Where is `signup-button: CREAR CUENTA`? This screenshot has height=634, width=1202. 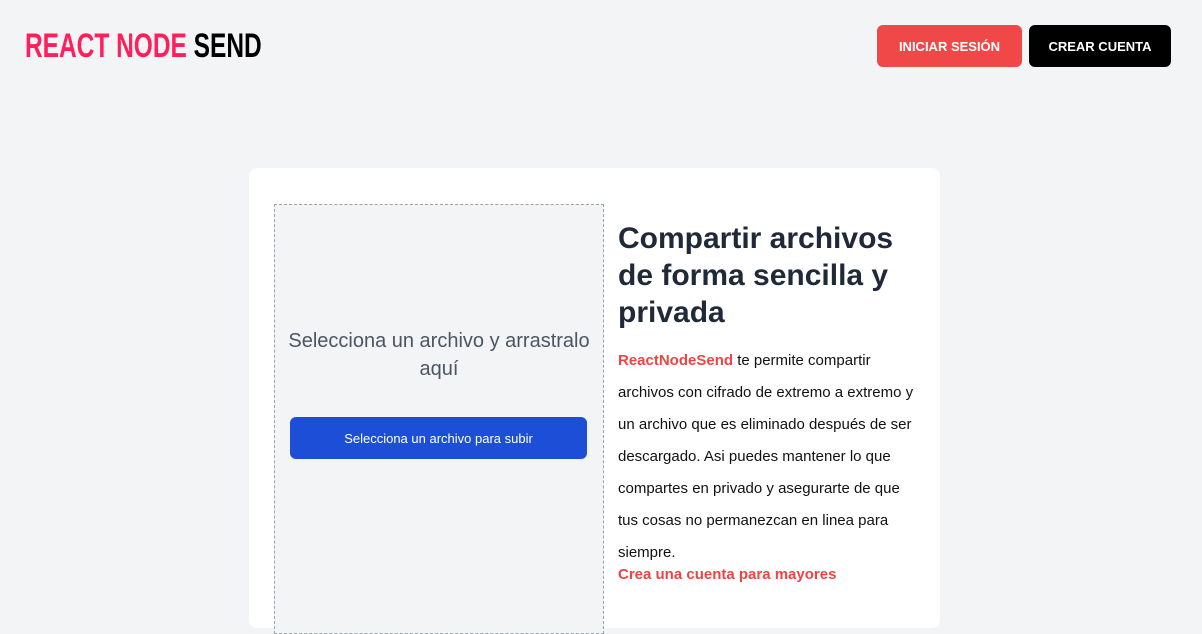
signup-button: CREAR CUENTA is located at coordinates (1100, 46).